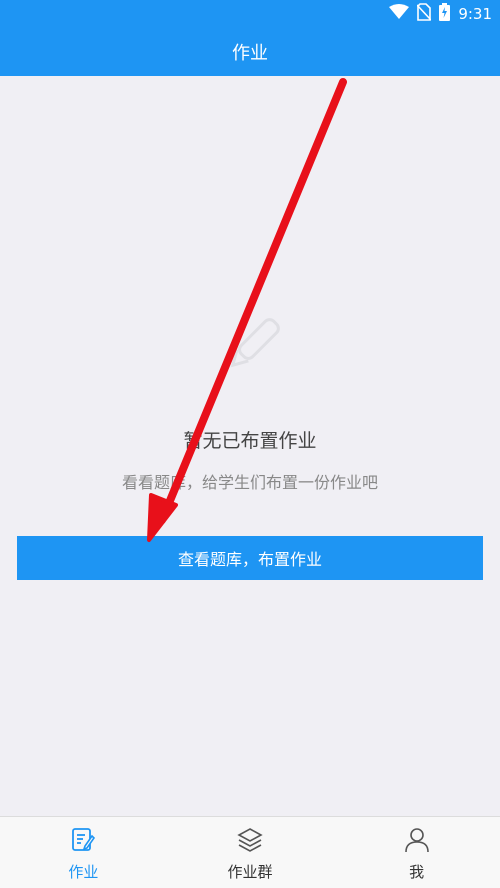 This screenshot has height=888, width=500. I want to click on view-question-bank-button: 查看题库，布置作业, so click(250, 558).